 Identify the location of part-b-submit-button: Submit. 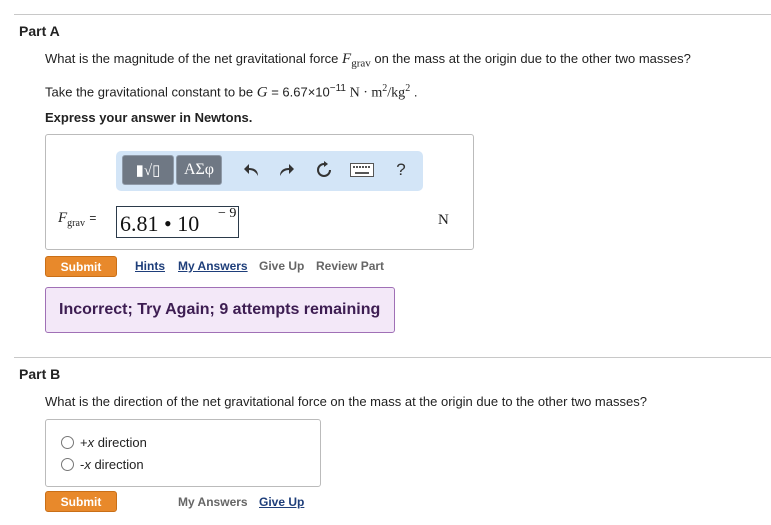
(81, 501).